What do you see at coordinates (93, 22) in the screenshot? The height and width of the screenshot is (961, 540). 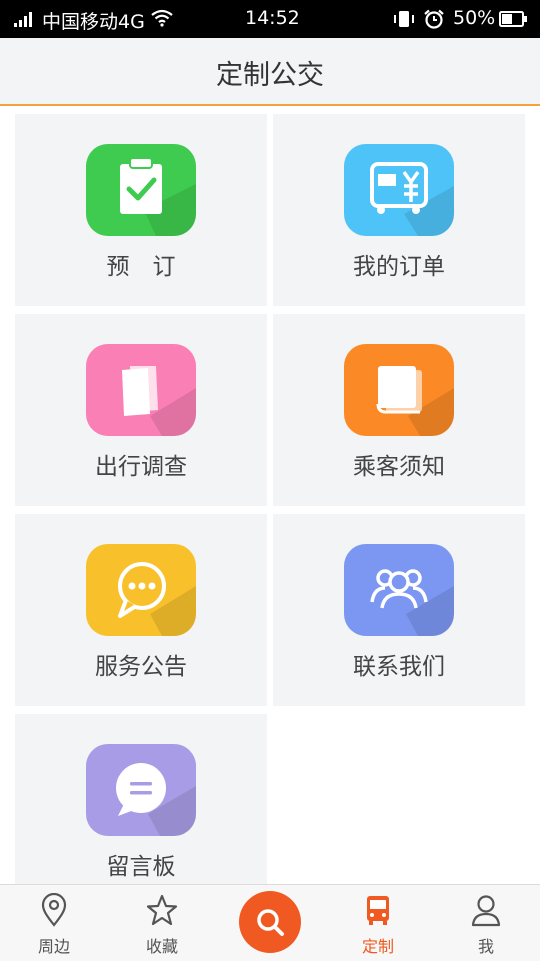 I see `carrier-label: 中国移动4G` at bounding box center [93, 22].